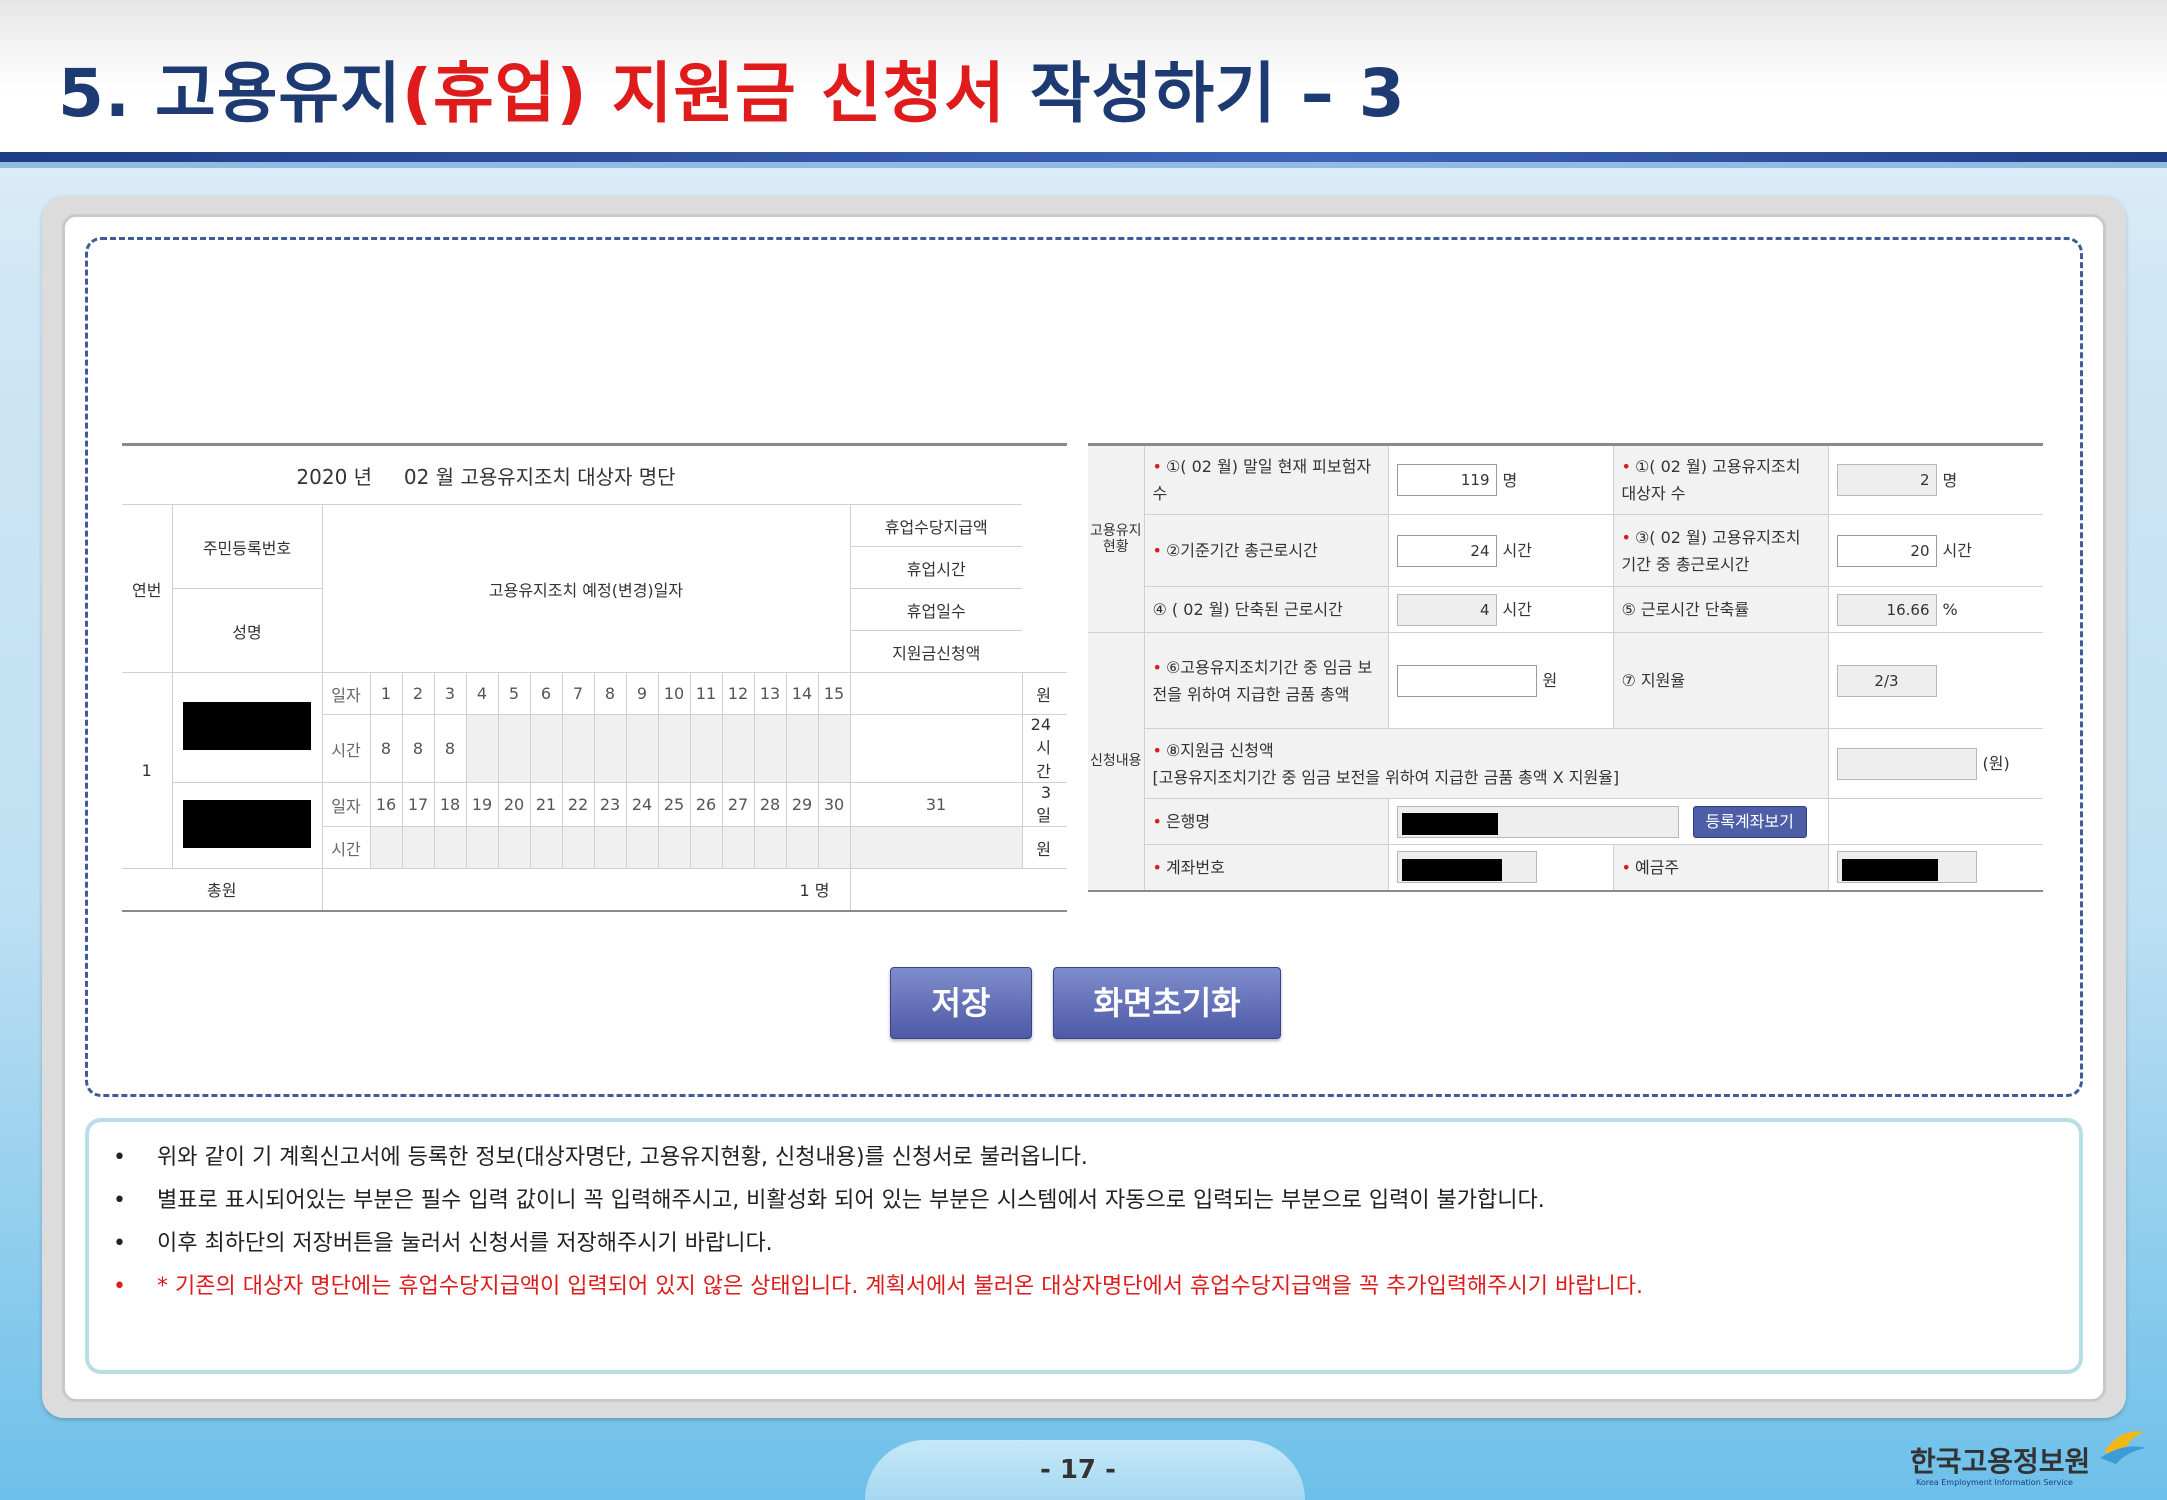 This screenshot has height=1500, width=2167. I want to click on day-cell: 21, so click(546, 804).